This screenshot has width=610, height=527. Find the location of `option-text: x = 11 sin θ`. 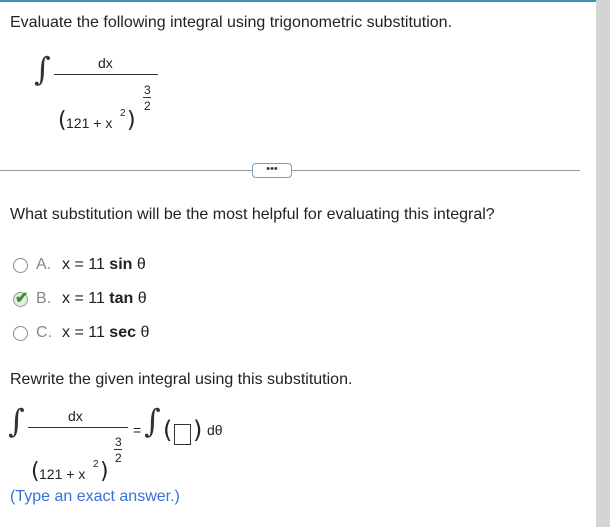

option-text: x = 11 sin θ is located at coordinates (104, 264).